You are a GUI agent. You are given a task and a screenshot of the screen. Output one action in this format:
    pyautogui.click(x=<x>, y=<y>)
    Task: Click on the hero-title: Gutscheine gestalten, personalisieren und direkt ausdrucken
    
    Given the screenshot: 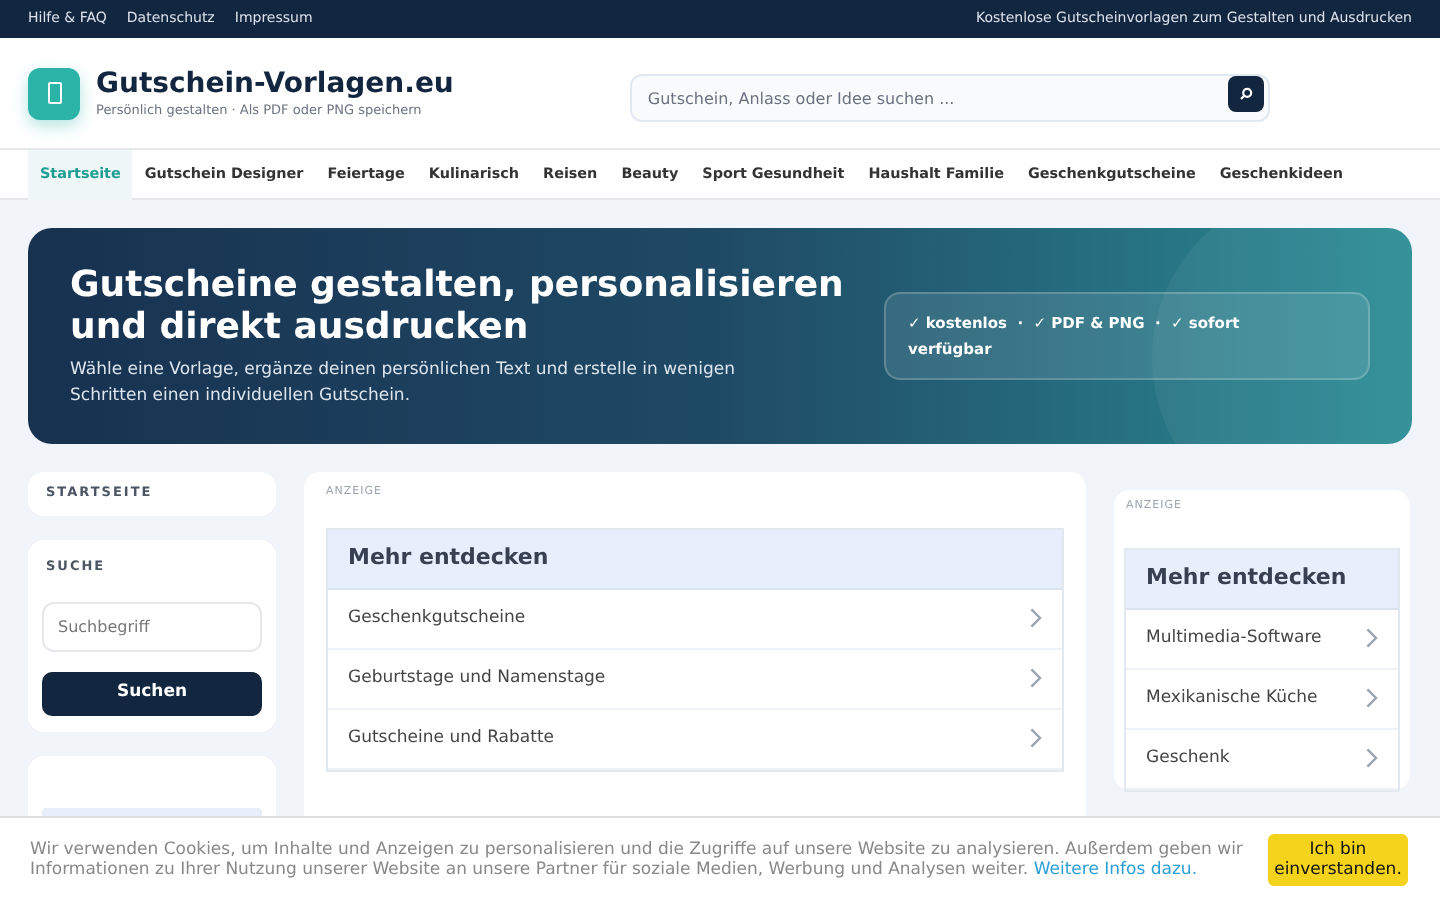 What is the action you would take?
    pyautogui.click(x=458, y=305)
    